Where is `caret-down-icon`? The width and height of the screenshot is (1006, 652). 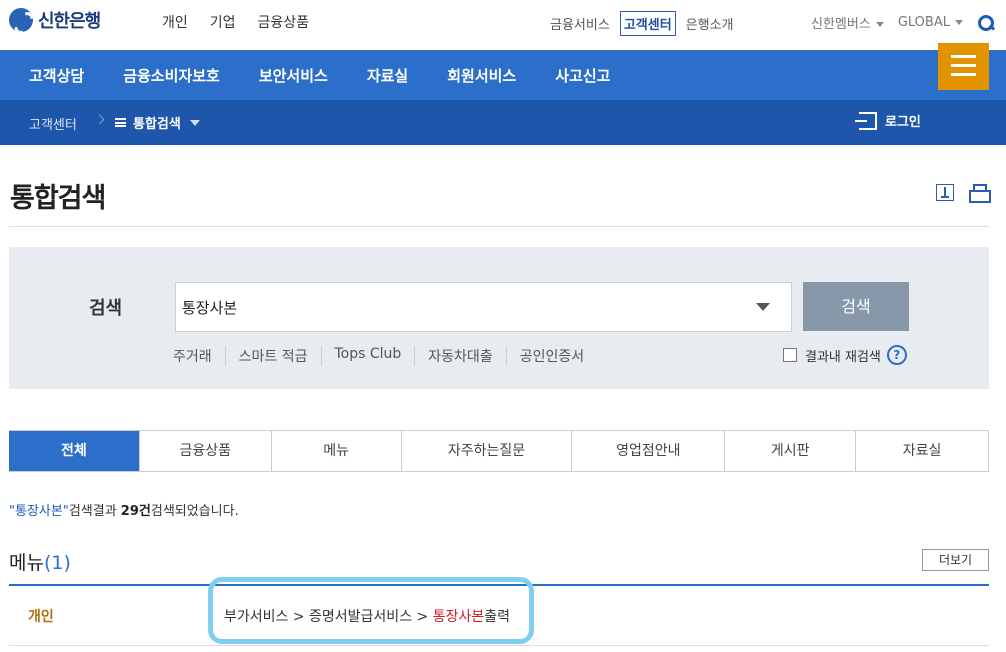
caret-down-icon is located at coordinates (194, 122).